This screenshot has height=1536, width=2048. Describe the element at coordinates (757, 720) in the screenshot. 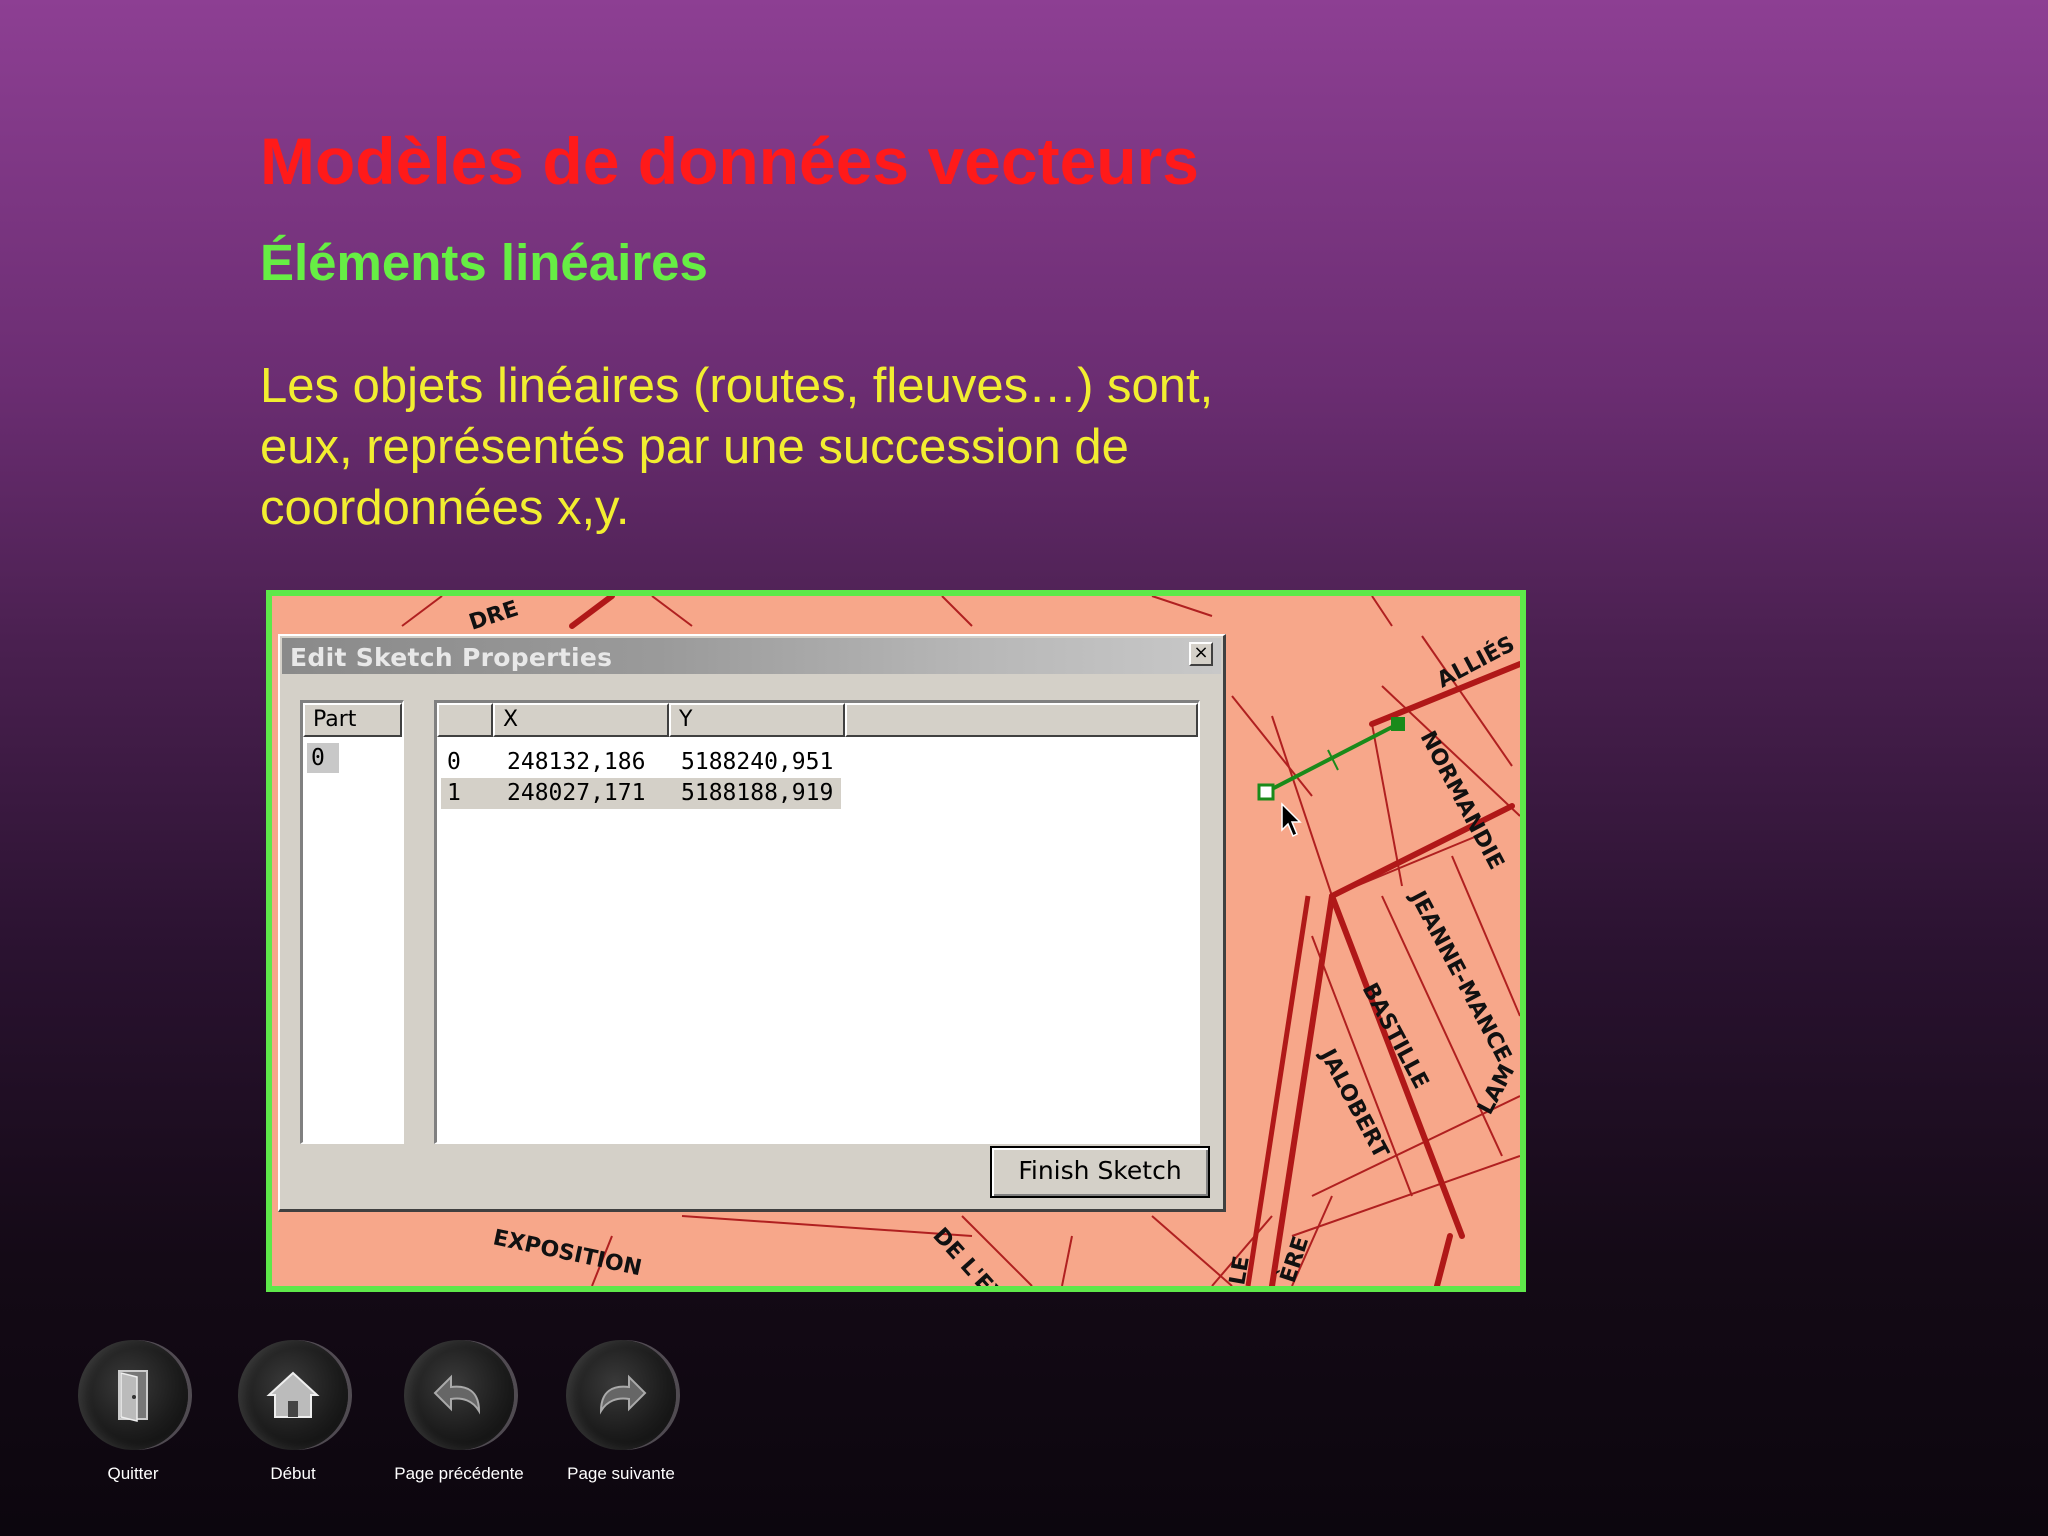

I see `y-column-header: Y` at that location.